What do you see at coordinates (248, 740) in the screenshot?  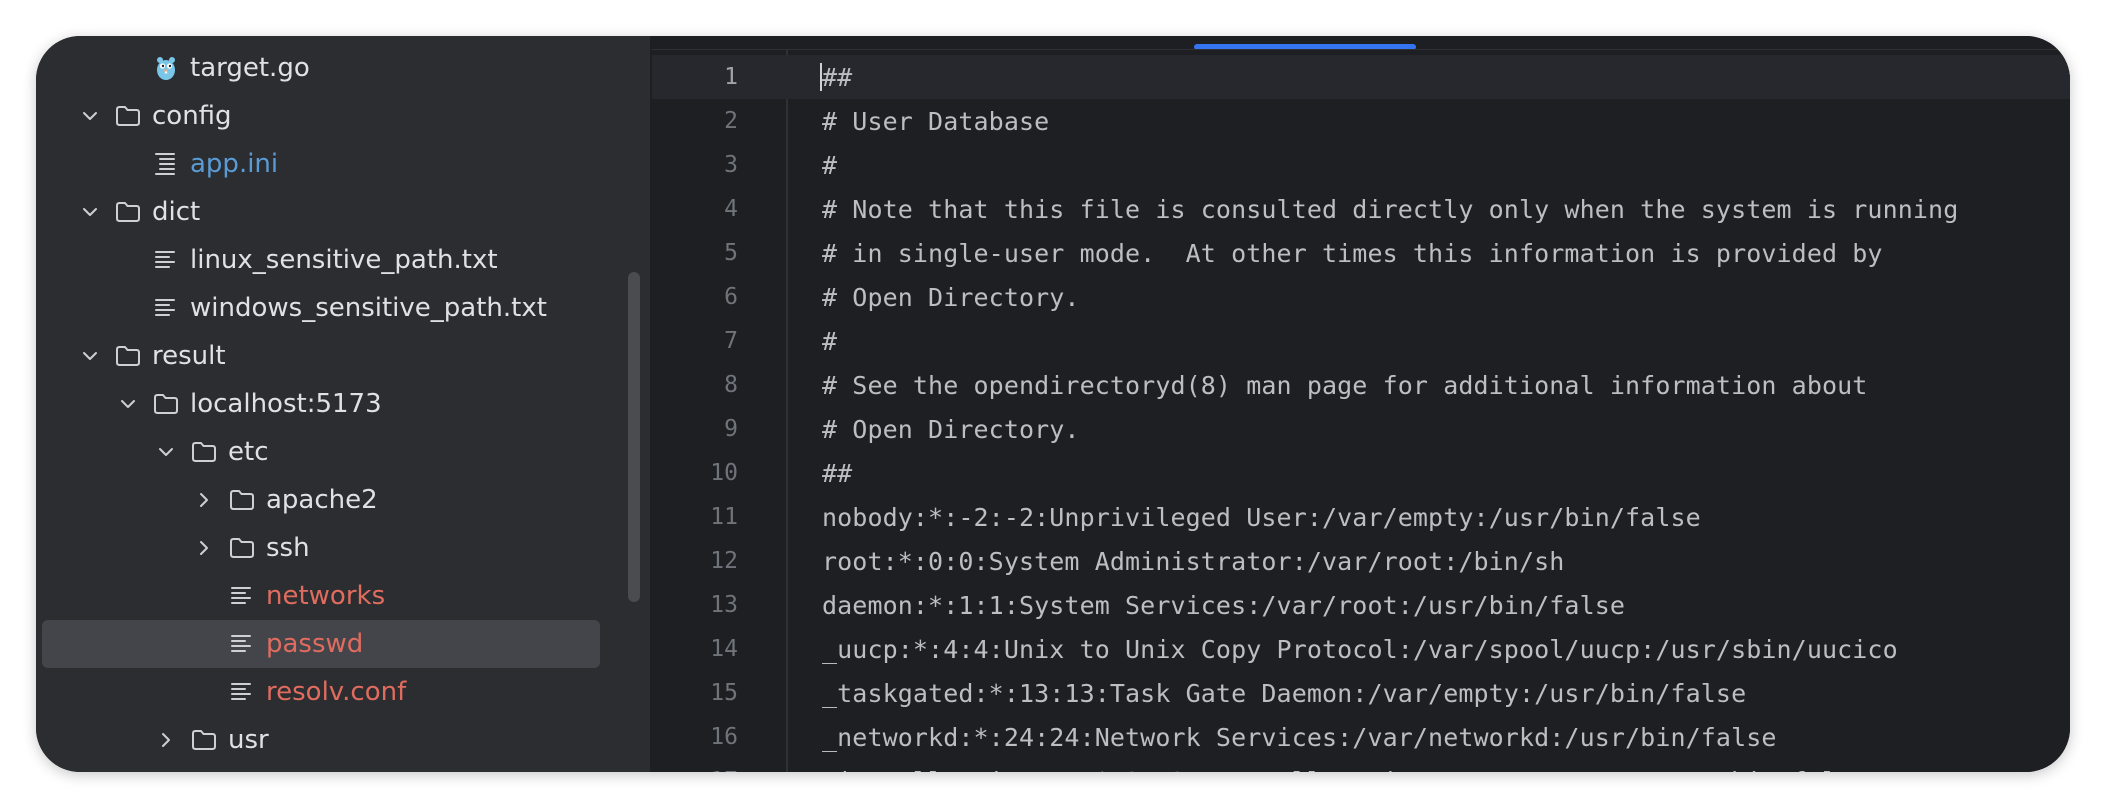 I see `tree-item-label: usr` at bounding box center [248, 740].